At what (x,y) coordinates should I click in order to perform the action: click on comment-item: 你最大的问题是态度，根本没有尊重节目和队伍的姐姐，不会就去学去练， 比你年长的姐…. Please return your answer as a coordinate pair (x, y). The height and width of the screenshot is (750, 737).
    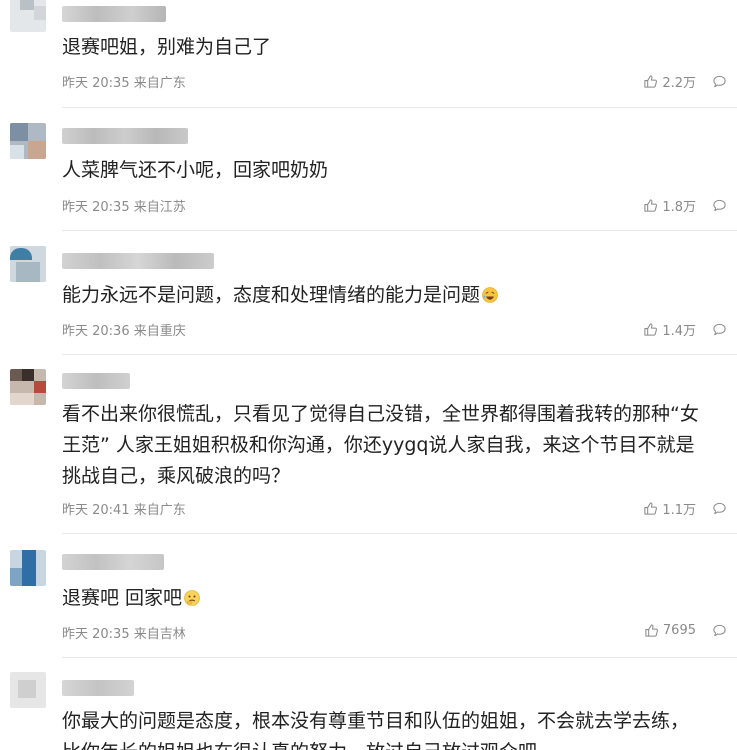
    Looking at the image, I should click on (368, 704).